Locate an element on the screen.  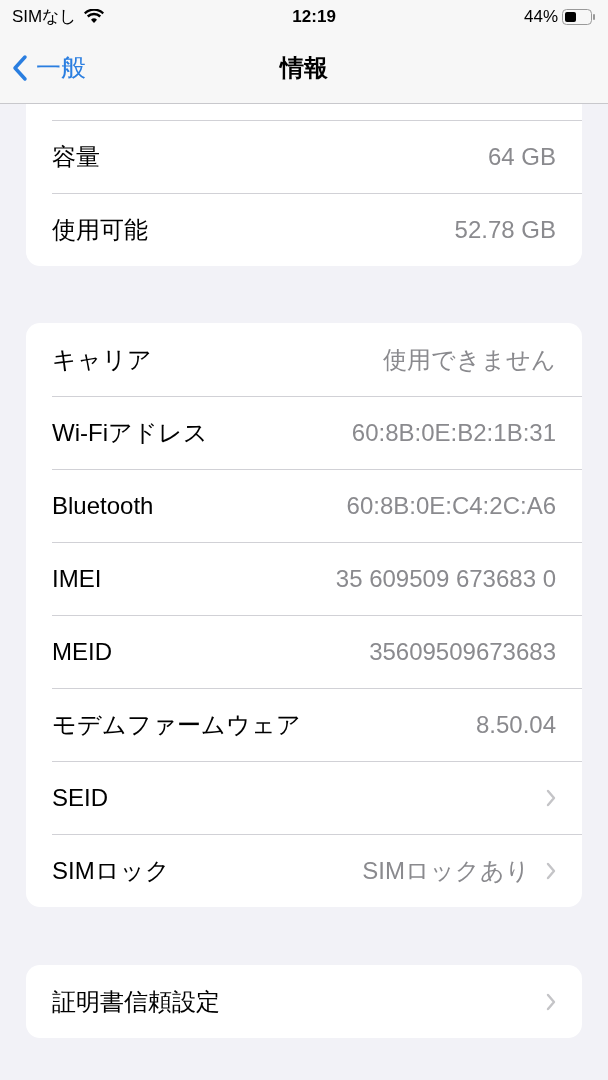
carrier-label: SIMなし is located at coordinates (44, 16).